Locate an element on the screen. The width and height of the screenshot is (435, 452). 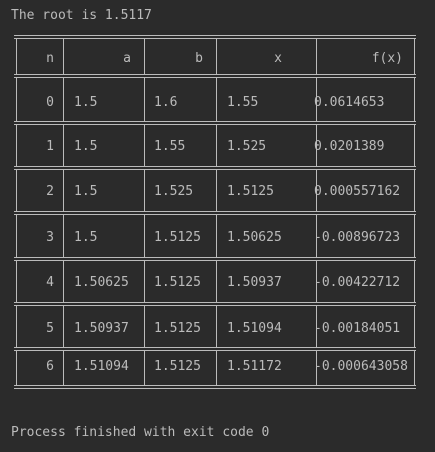
table-cell: 1.51172 is located at coordinates (254, 366).